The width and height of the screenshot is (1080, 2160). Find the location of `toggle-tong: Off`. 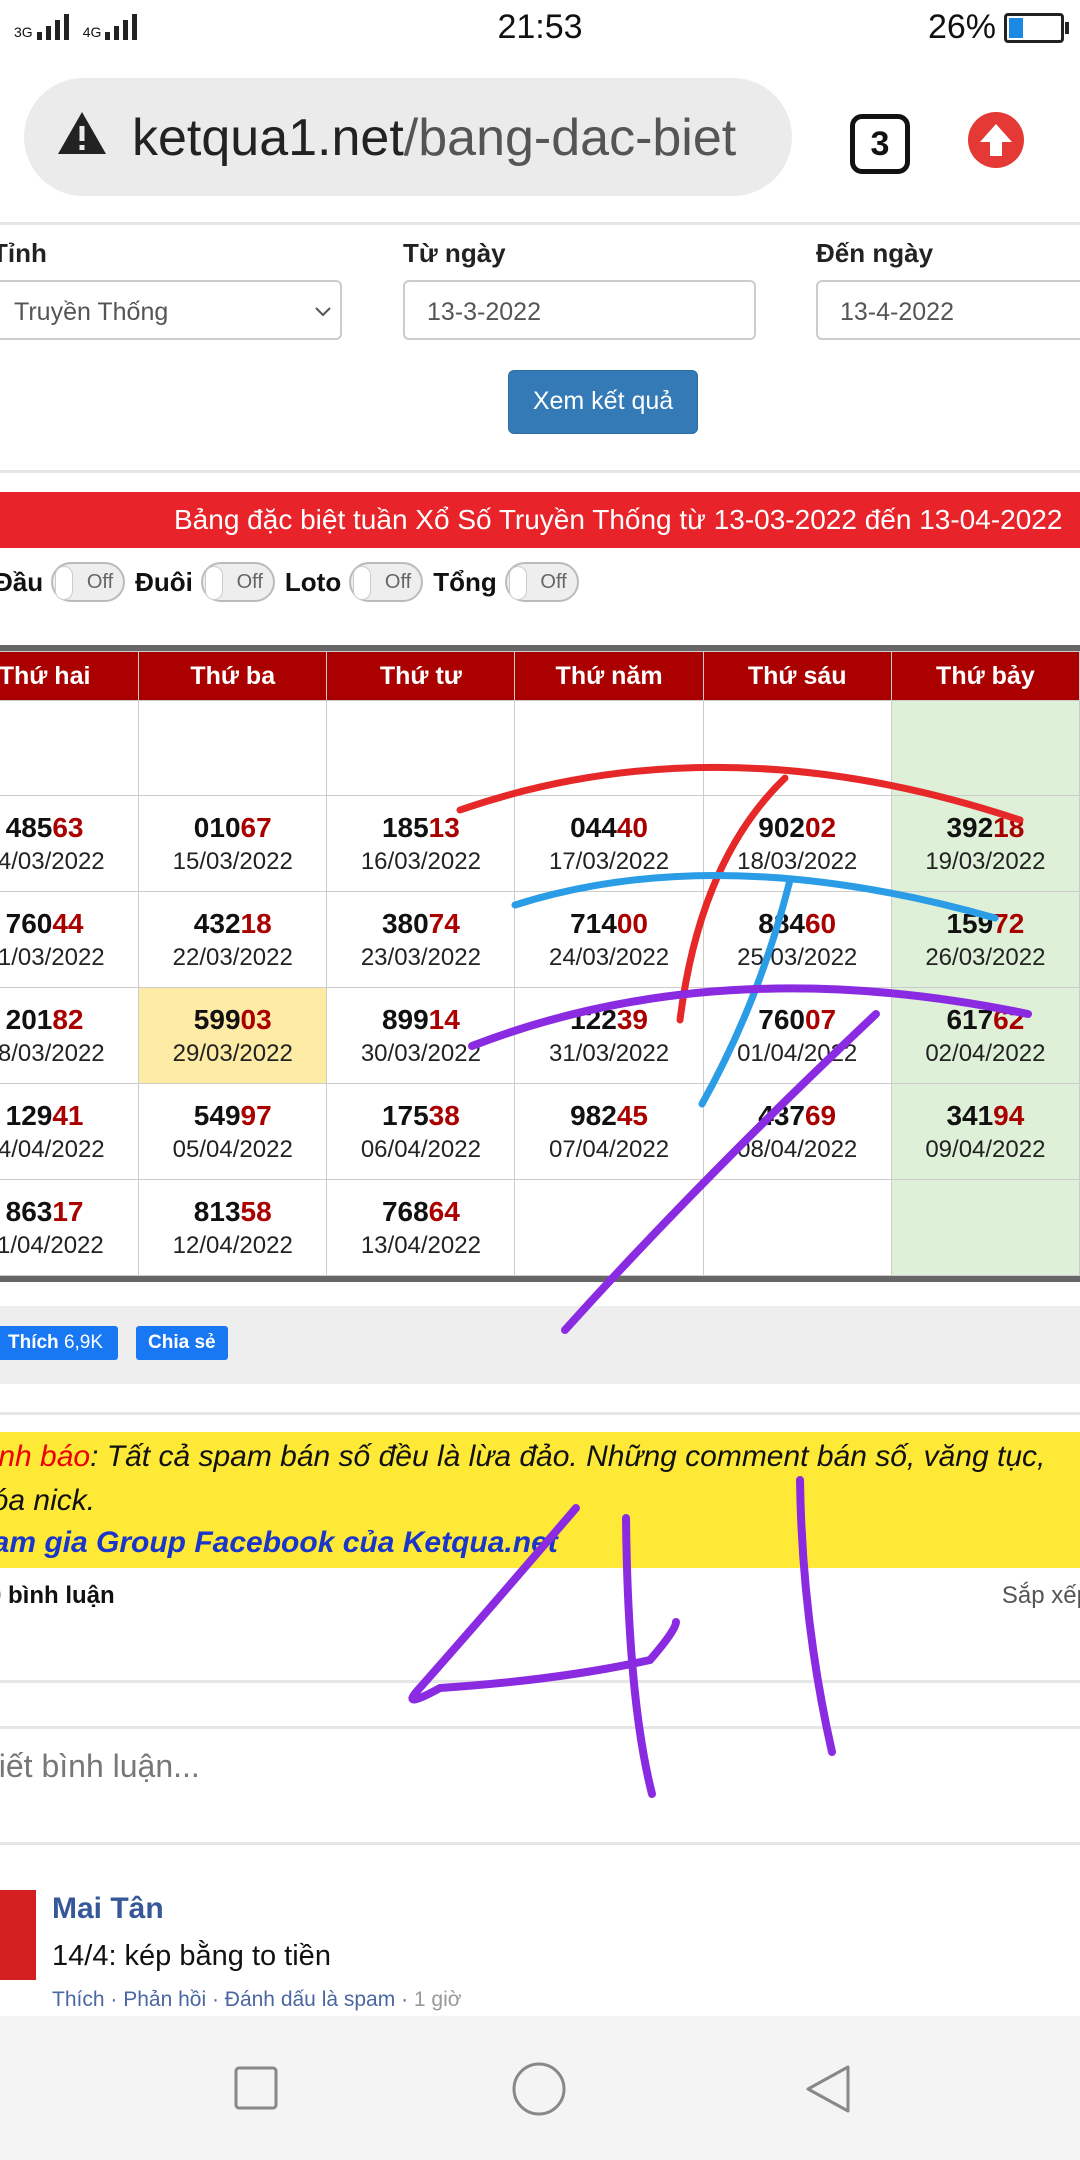

toggle-tong: Off is located at coordinates (541, 582).